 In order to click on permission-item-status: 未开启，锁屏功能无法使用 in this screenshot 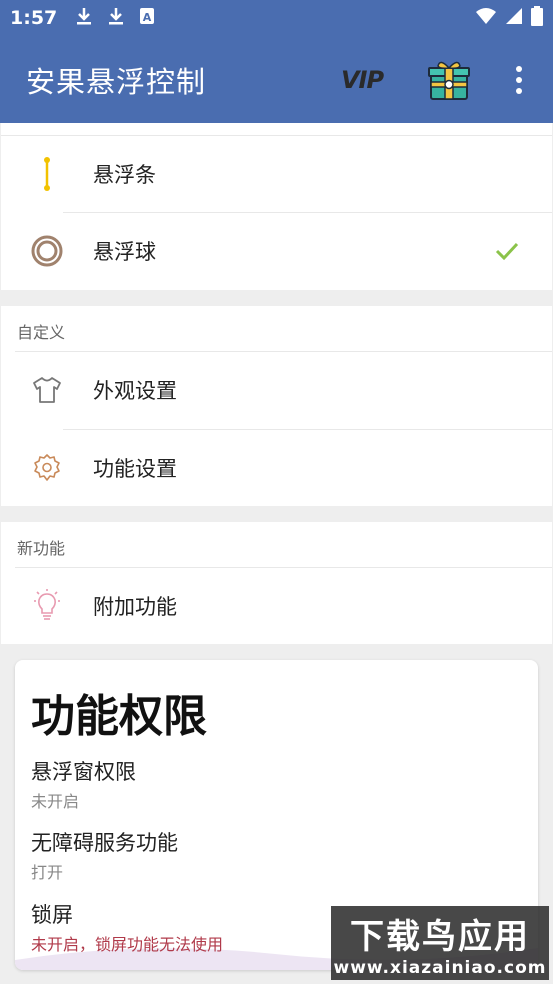, I will do `click(127, 944)`.